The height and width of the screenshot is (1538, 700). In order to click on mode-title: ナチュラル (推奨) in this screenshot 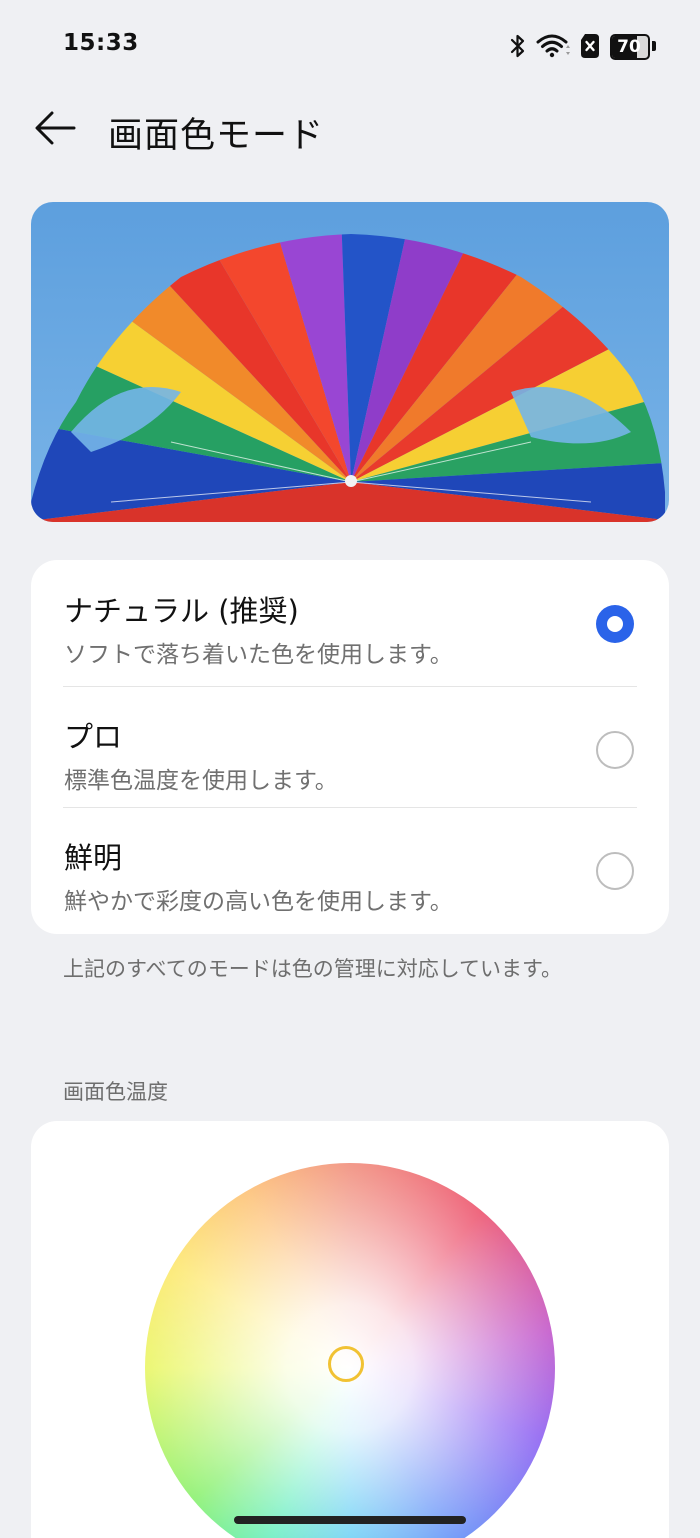, I will do `click(181, 611)`.